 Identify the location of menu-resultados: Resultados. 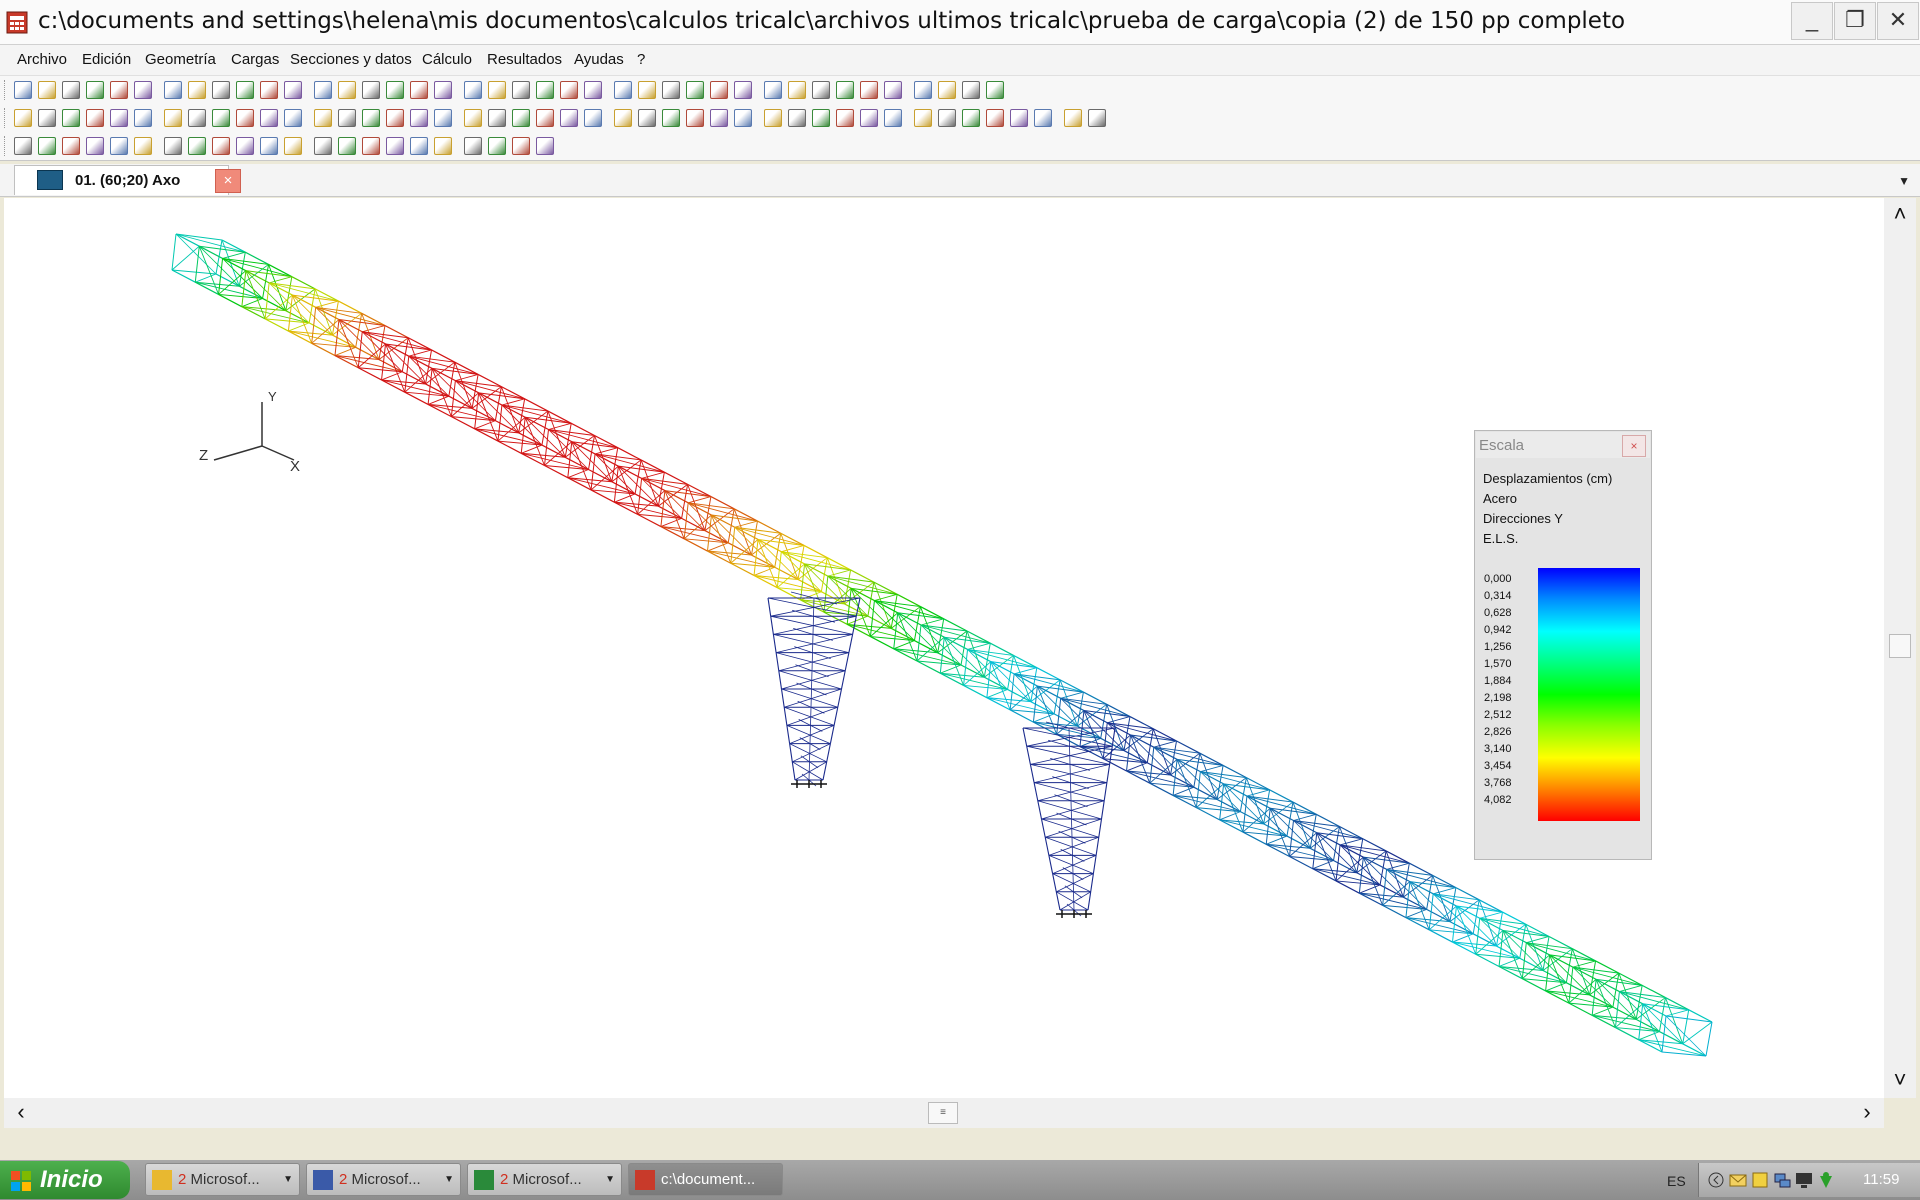
(524, 59).